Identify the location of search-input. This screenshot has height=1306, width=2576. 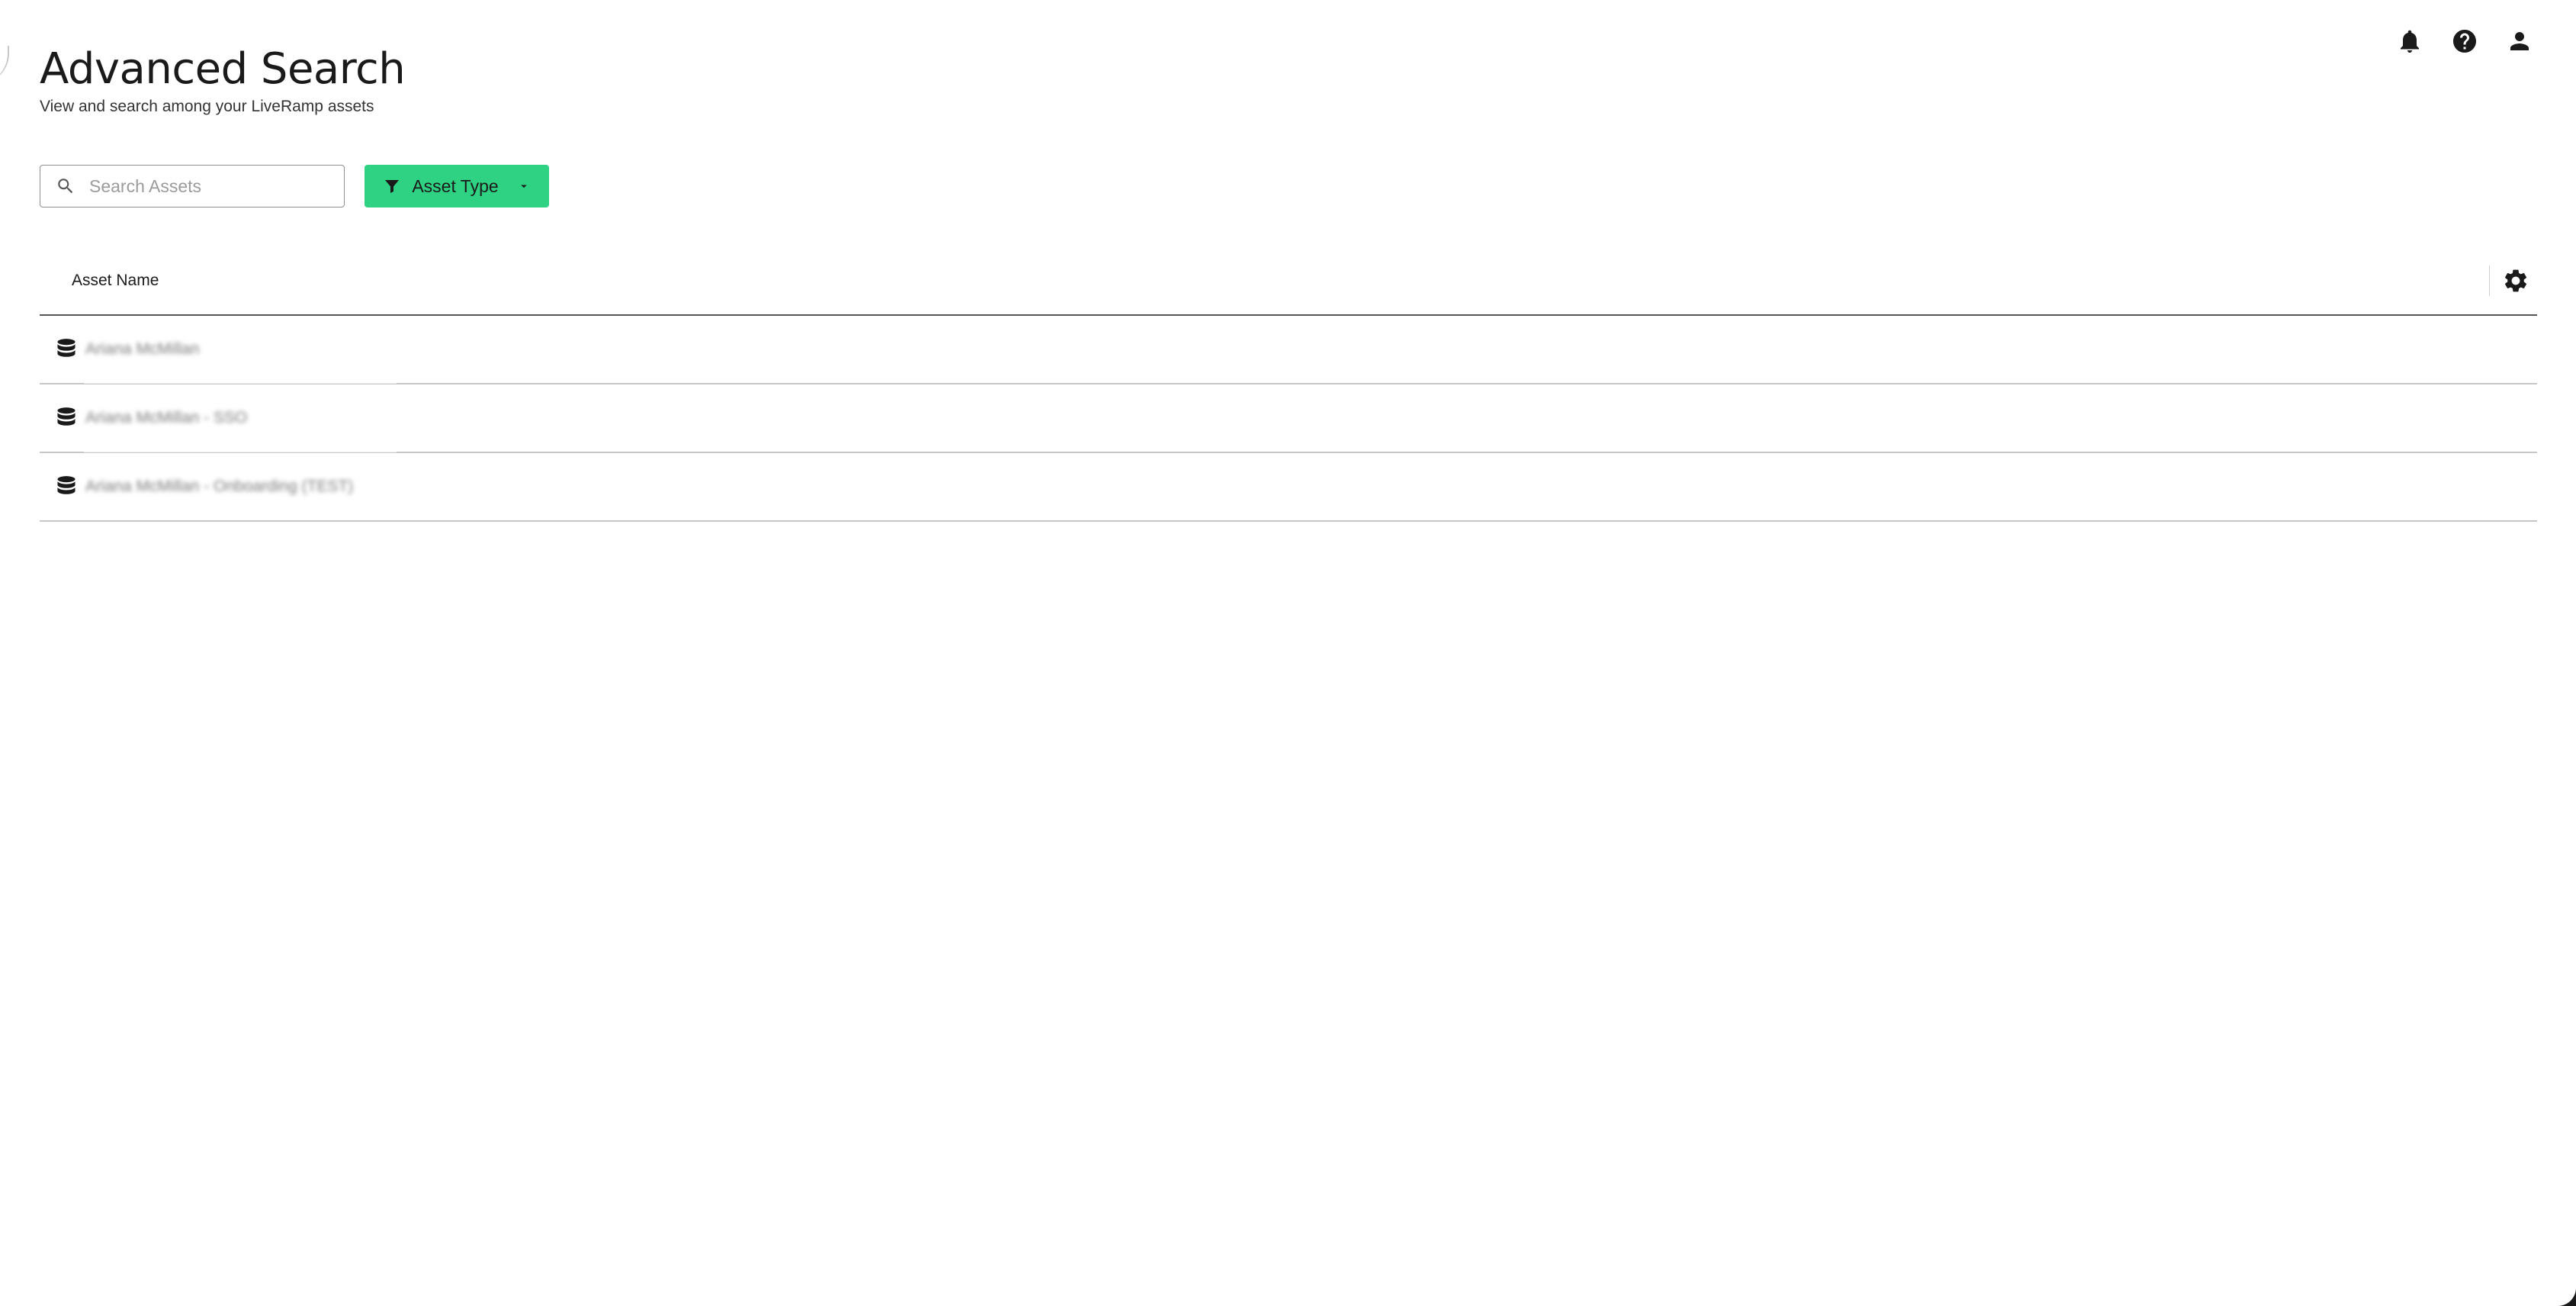
(208, 187).